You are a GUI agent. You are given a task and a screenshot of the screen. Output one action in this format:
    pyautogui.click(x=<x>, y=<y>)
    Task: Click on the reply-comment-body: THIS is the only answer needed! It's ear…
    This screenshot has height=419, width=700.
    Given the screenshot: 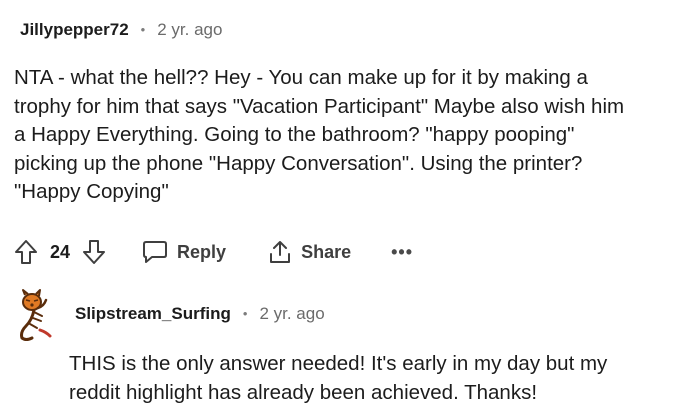 What is the action you would take?
    pyautogui.click(x=338, y=378)
    